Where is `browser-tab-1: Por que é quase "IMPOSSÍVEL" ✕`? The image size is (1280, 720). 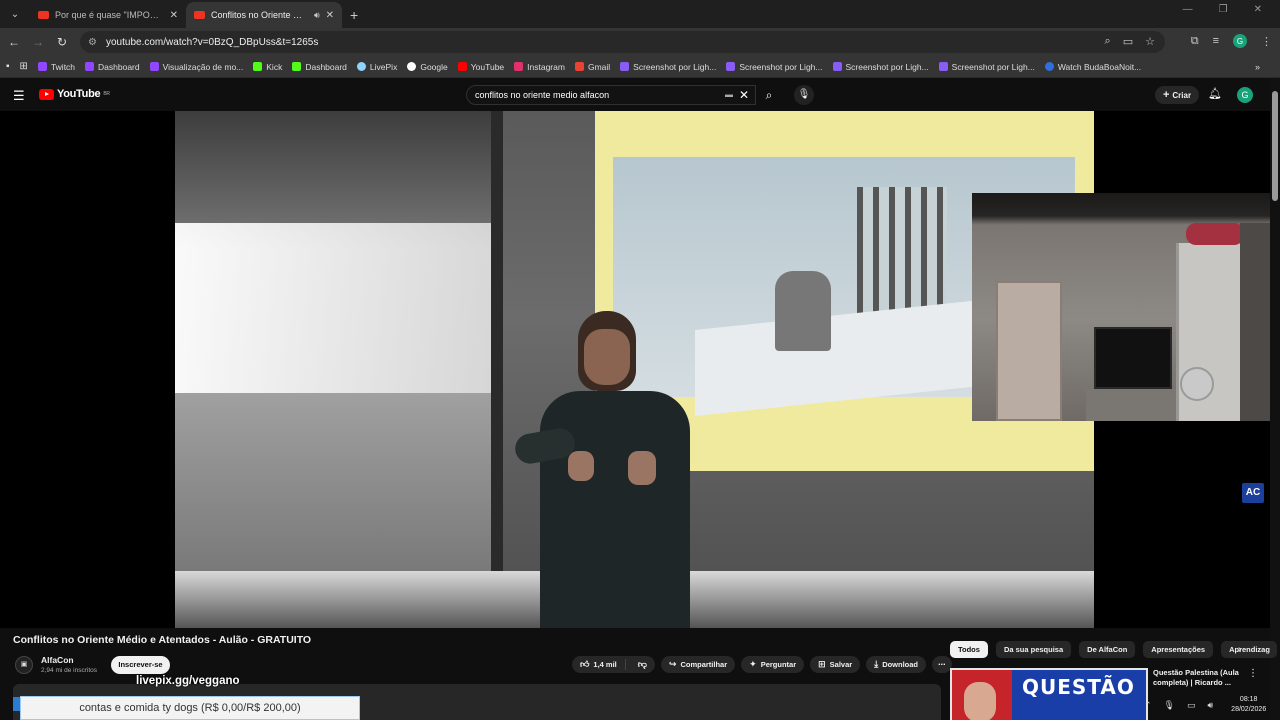
browser-tab-1: Por que é quase "IMPOSSÍVEL" ✕ is located at coordinates (108, 15).